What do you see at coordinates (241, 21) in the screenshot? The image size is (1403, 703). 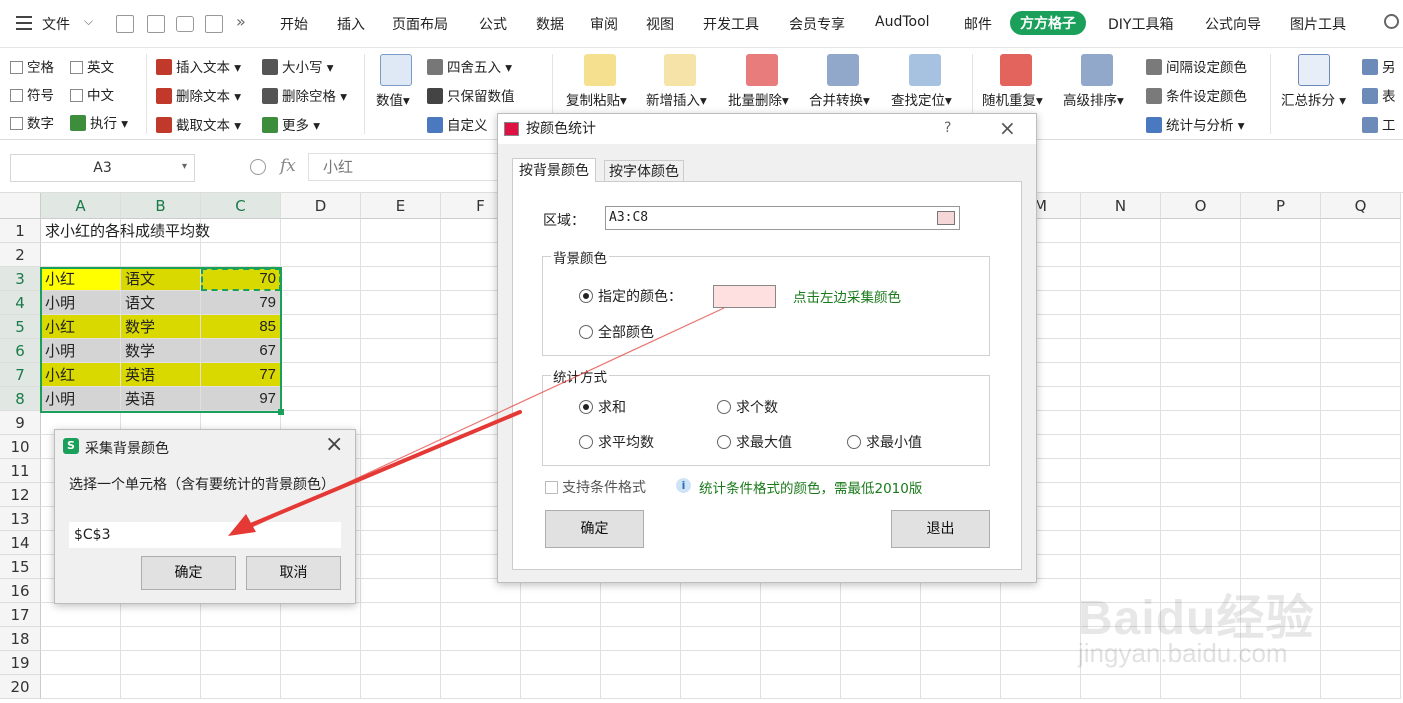 I see `more-icon: »` at bounding box center [241, 21].